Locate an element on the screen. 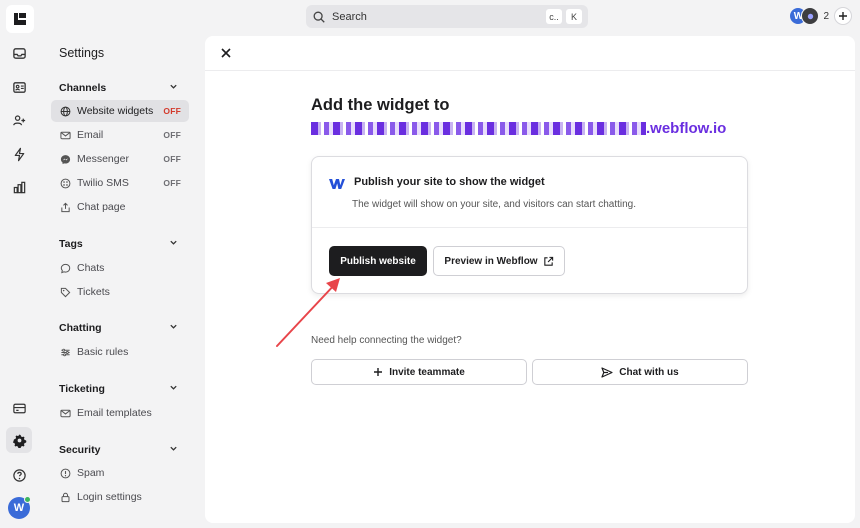  sidebar-item-website-widgets: Website widgets OFF is located at coordinates (120, 111).